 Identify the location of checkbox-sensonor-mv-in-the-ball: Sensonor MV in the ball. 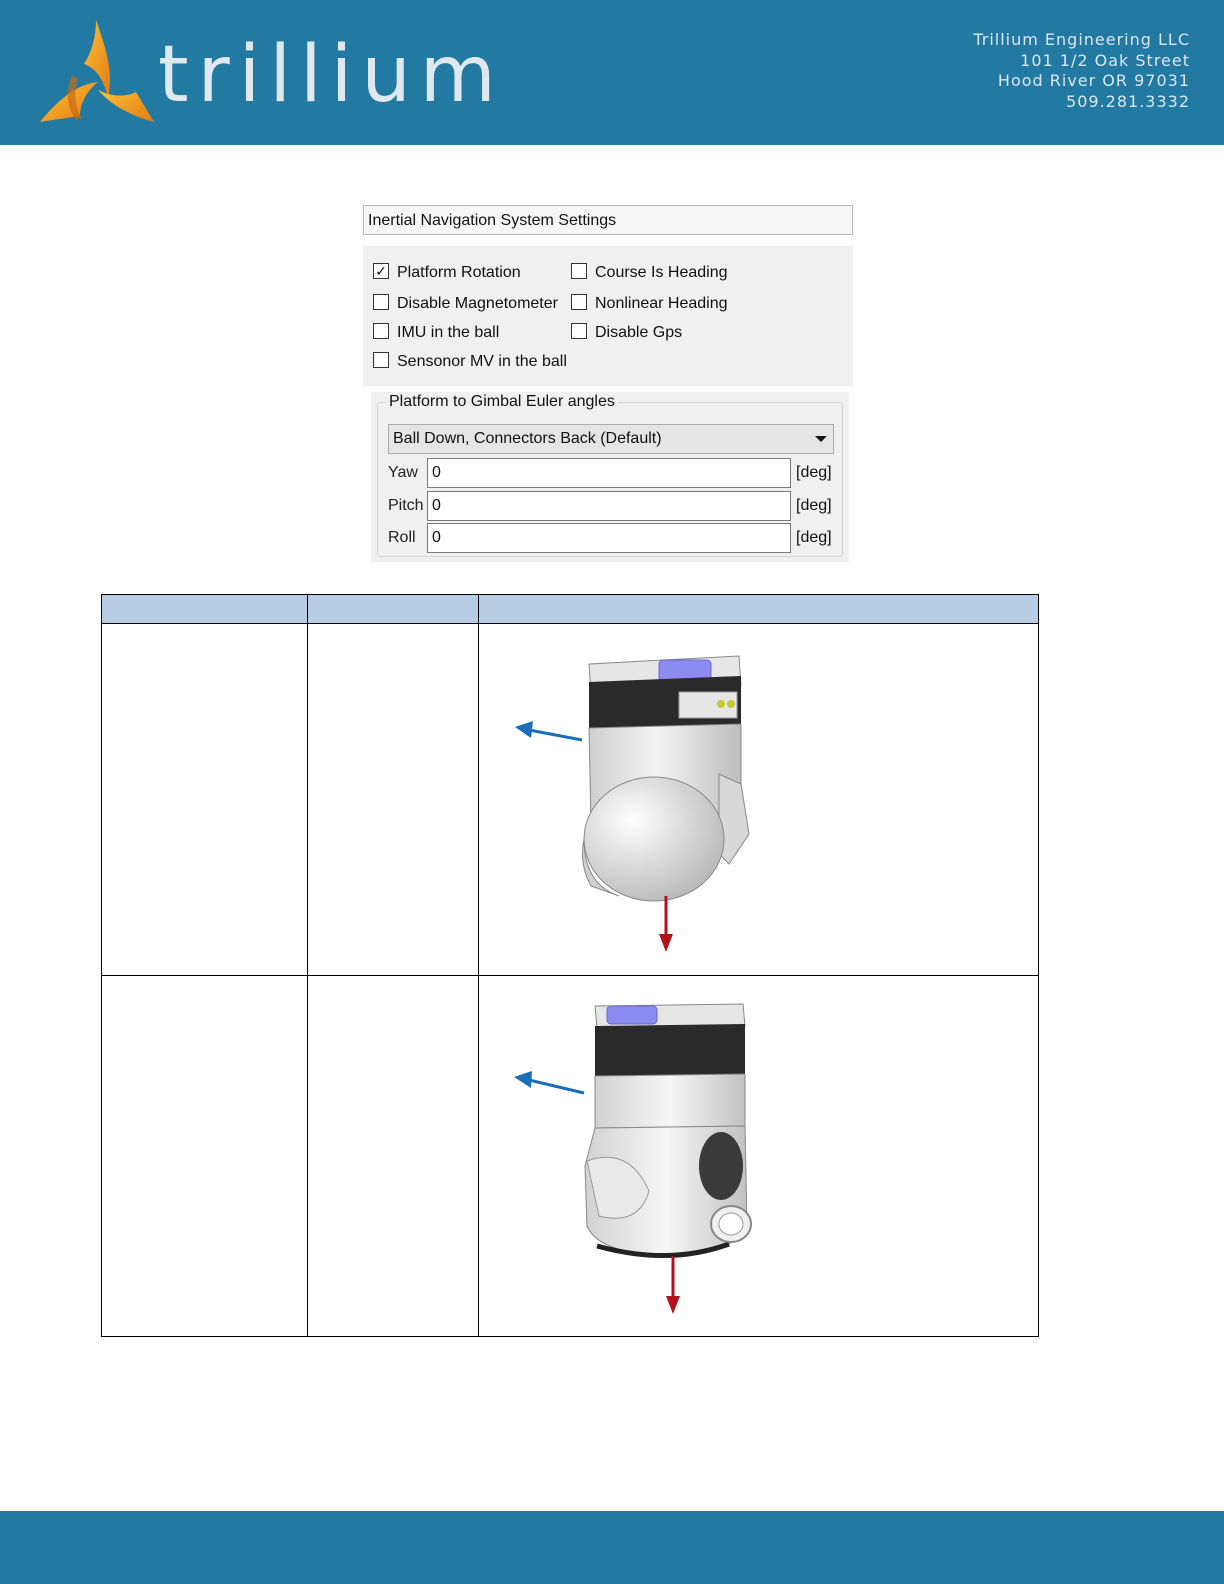
(470, 361).